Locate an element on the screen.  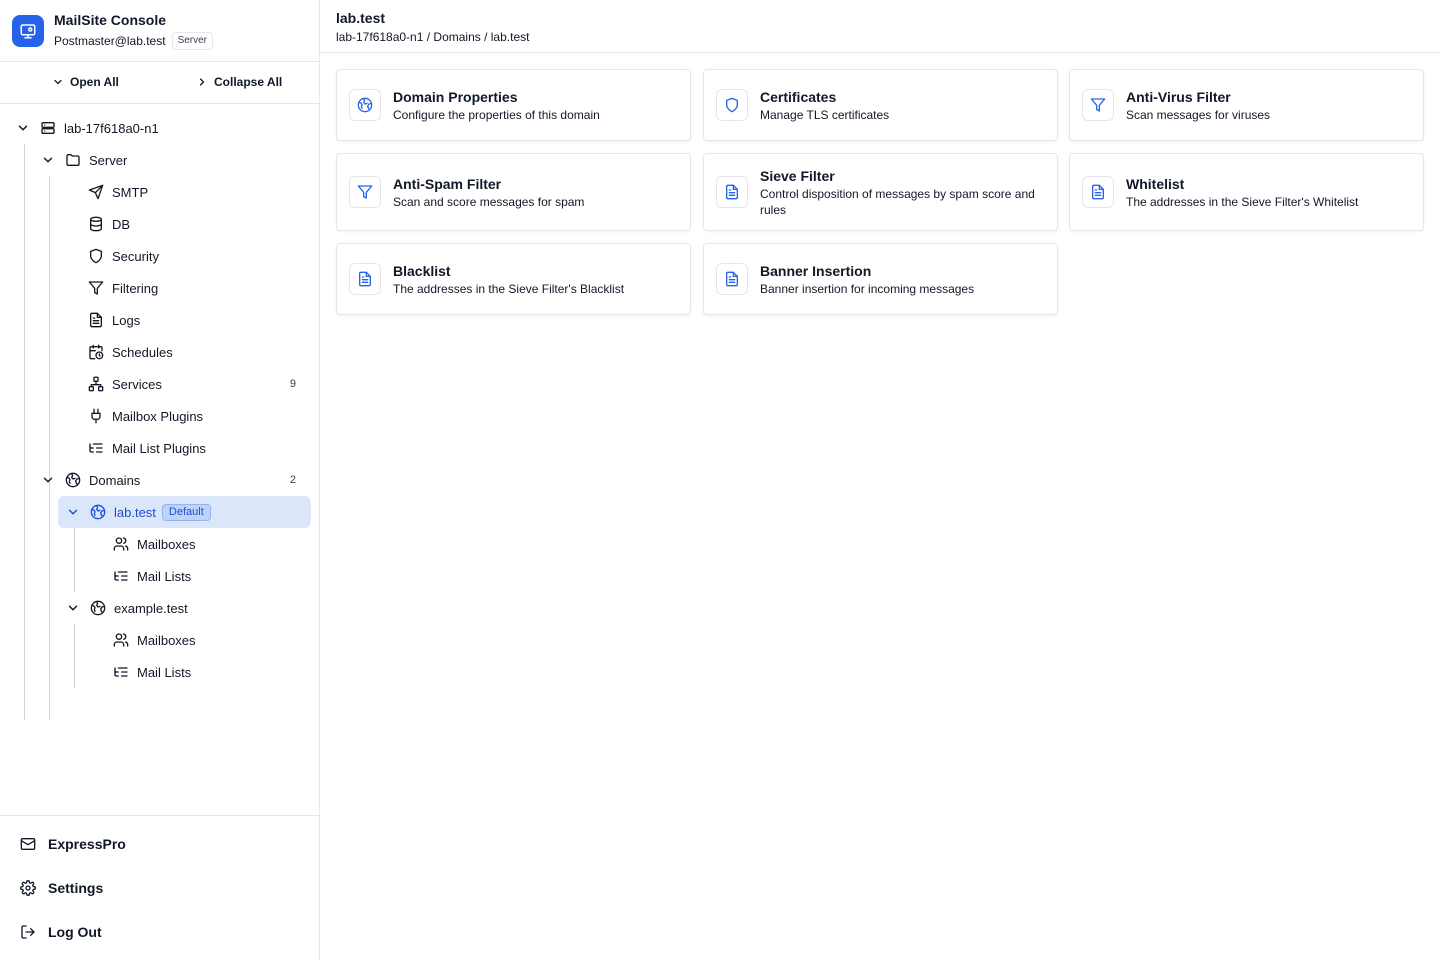
card-title: Banner Insertion is located at coordinates (816, 270).